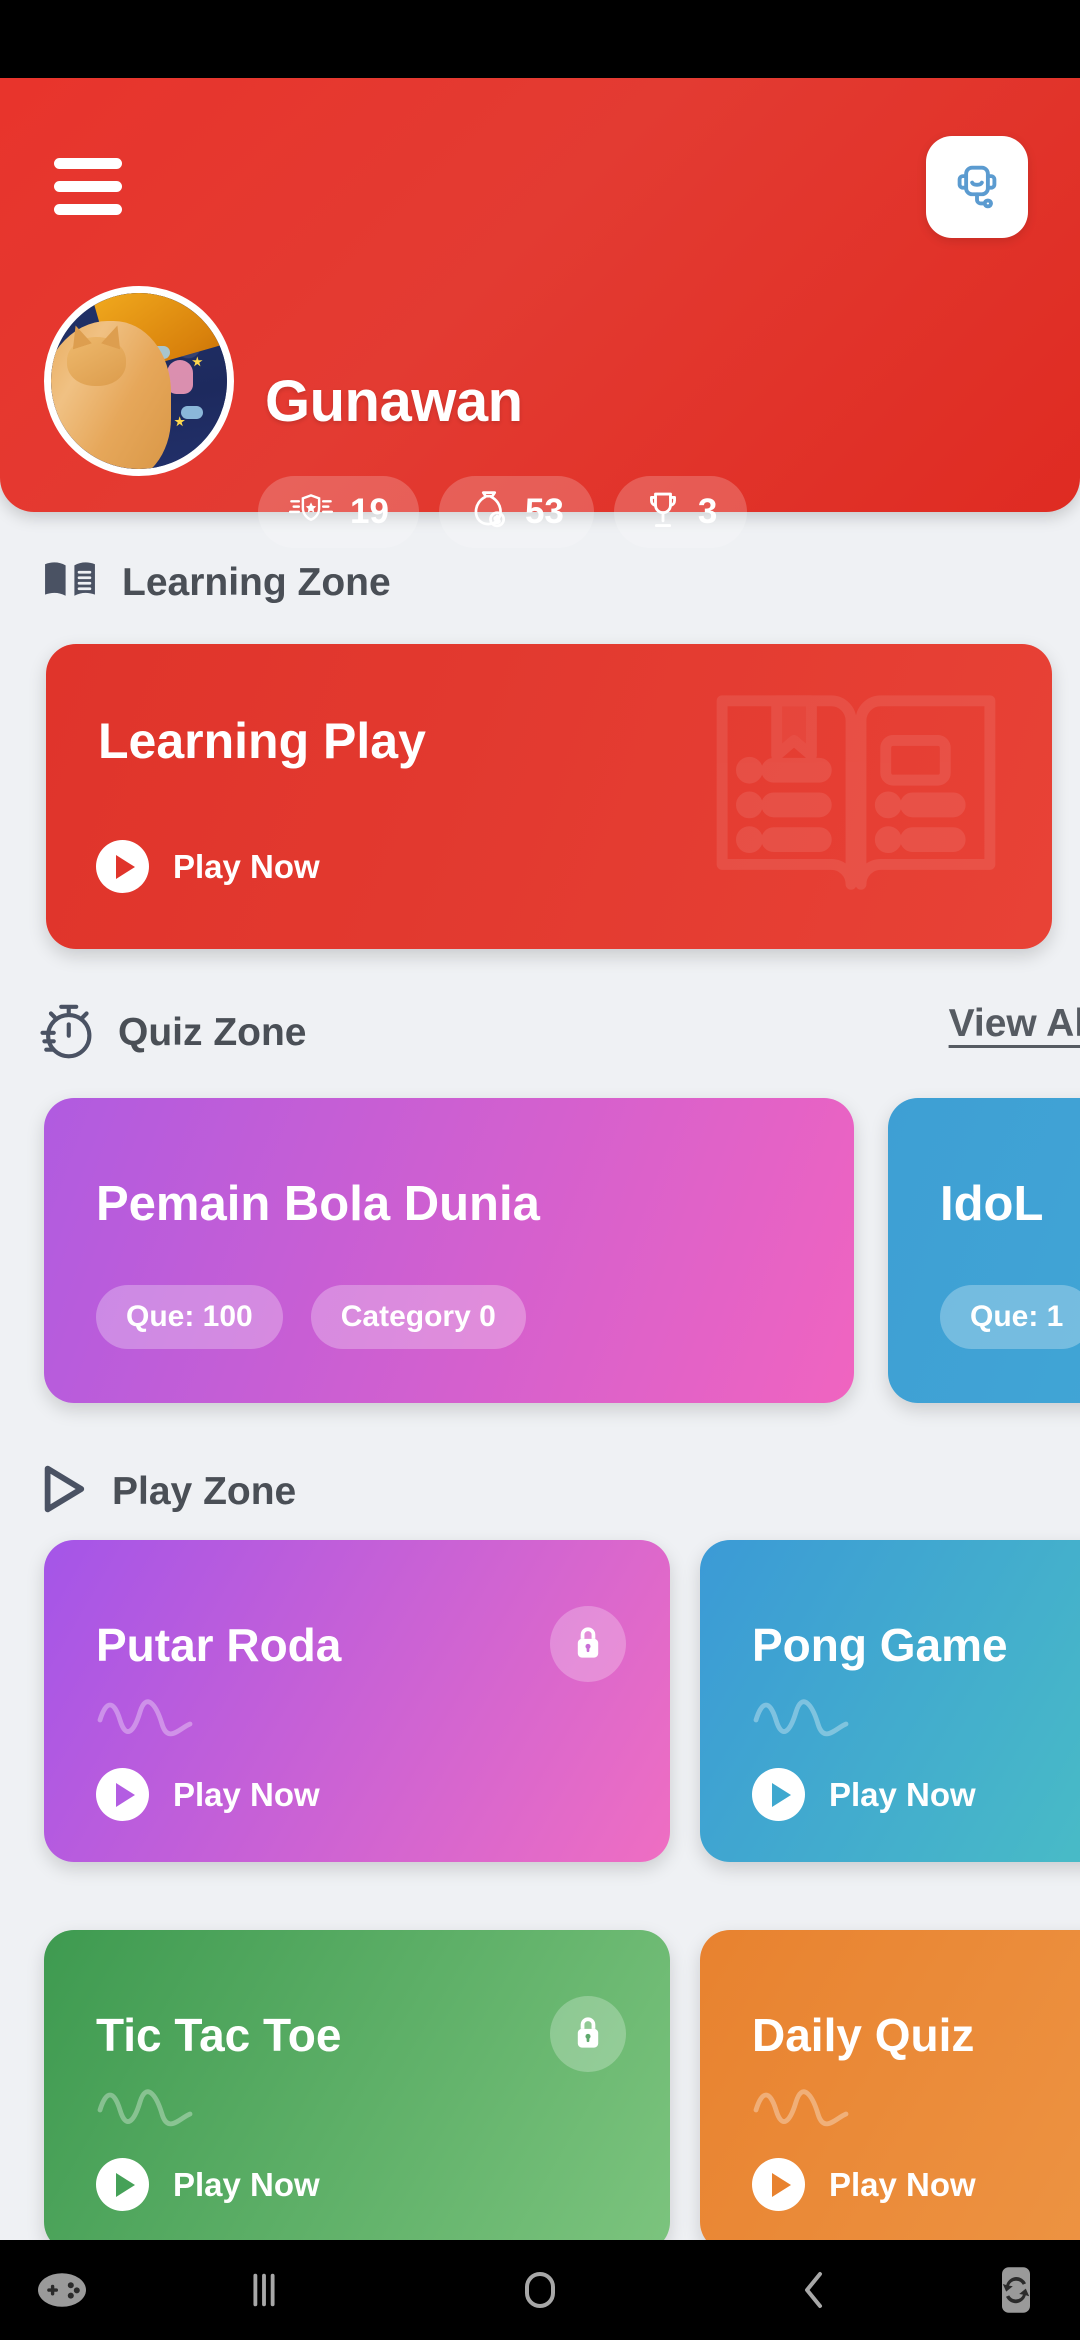 The height and width of the screenshot is (2340, 1080). What do you see at coordinates (540, 39) in the screenshot?
I see `status-bar` at bounding box center [540, 39].